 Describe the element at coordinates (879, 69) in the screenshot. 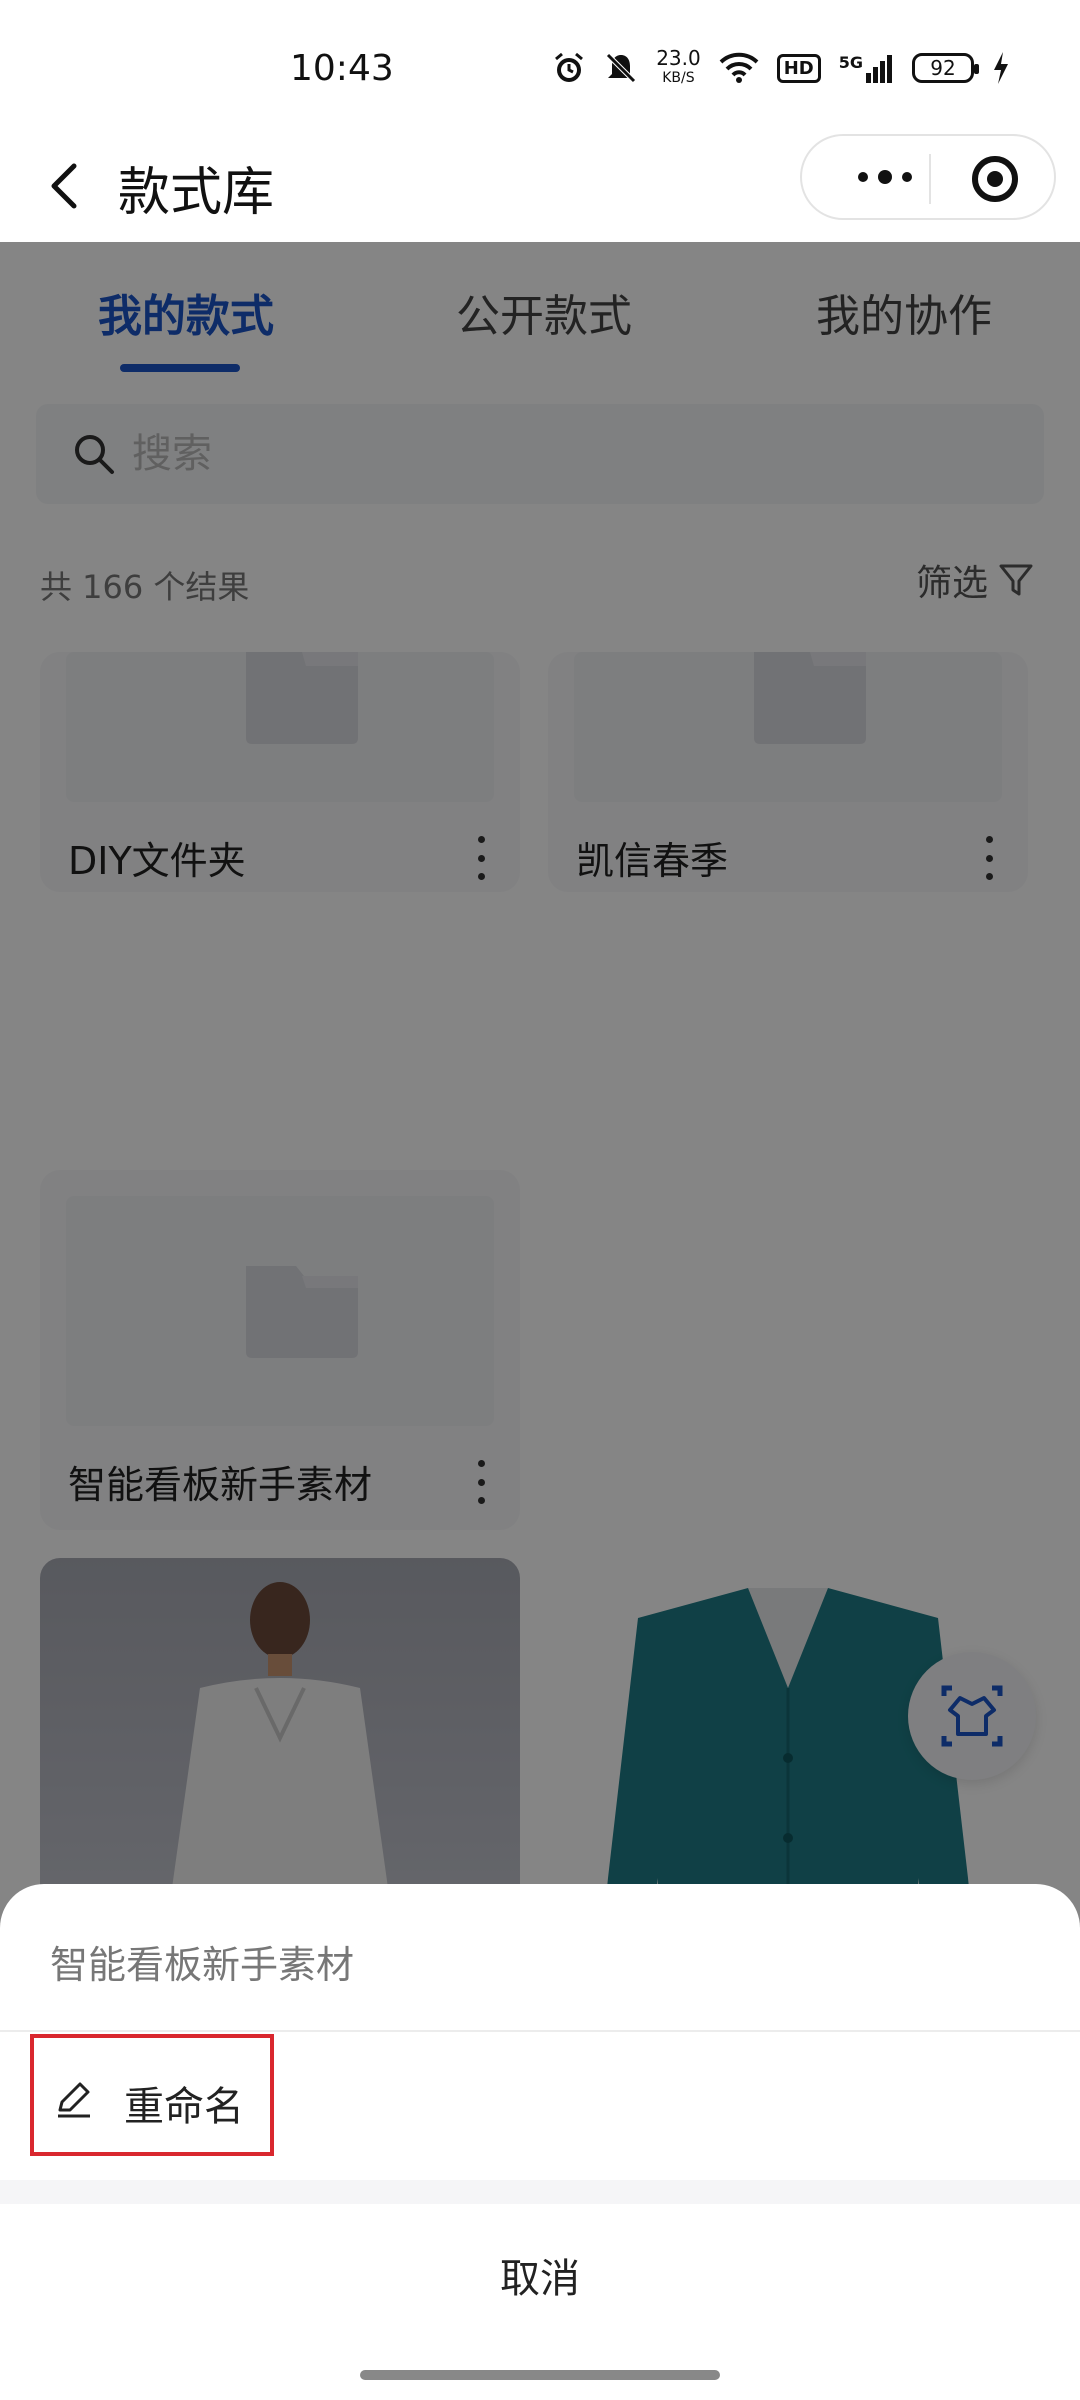

I see `signal-icon` at that location.